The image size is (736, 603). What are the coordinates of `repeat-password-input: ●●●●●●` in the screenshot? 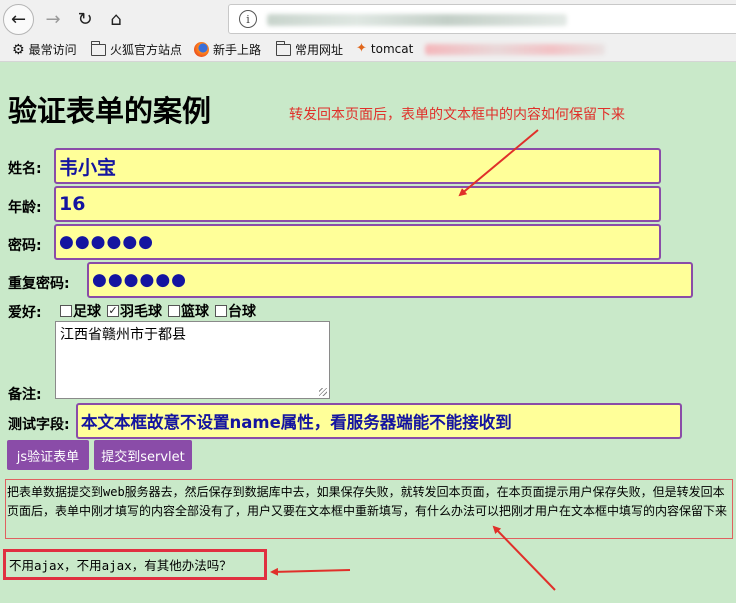 It's located at (390, 280).